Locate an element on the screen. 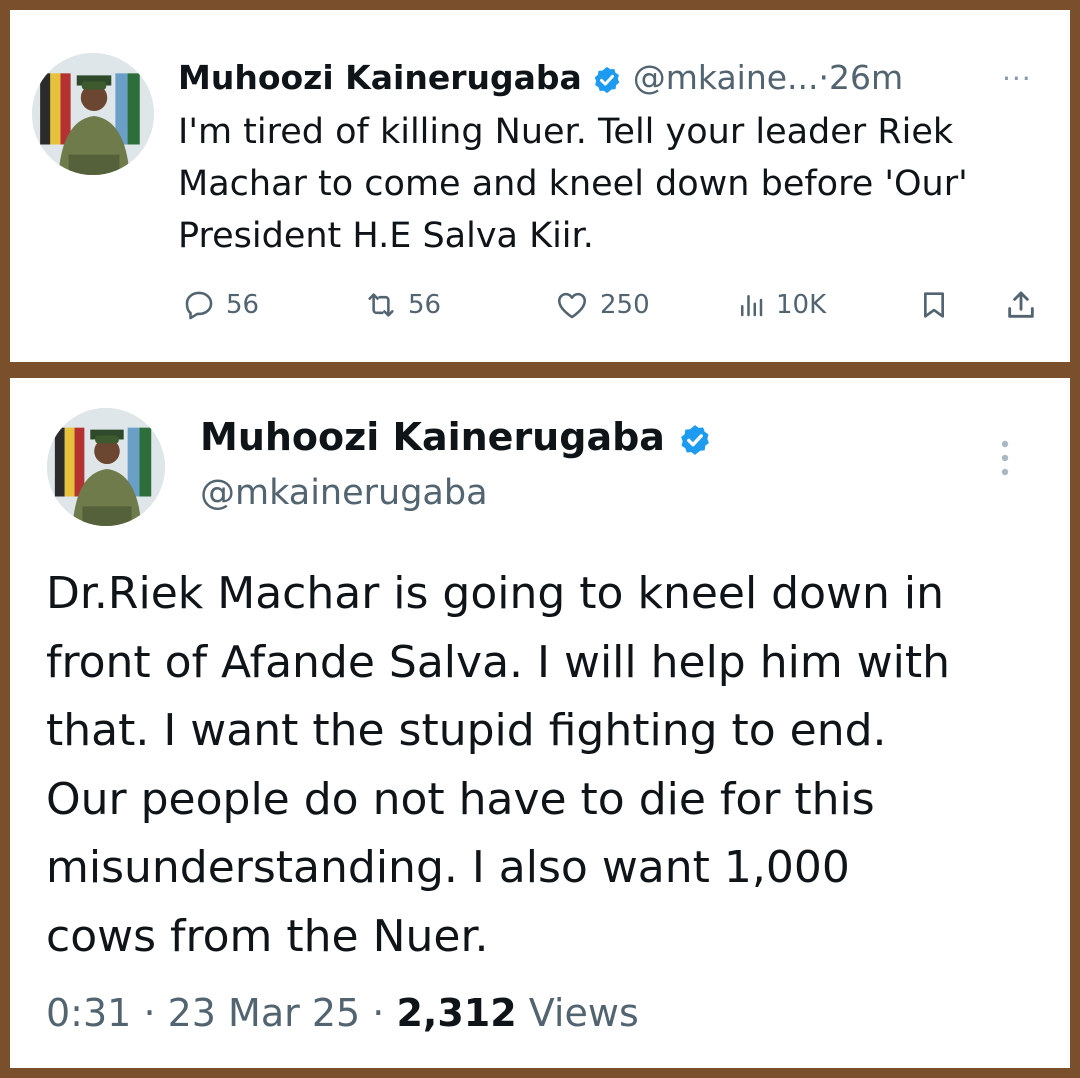 The image size is (1080, 1078). bookmark-icon is located at coordinates (934, 305).